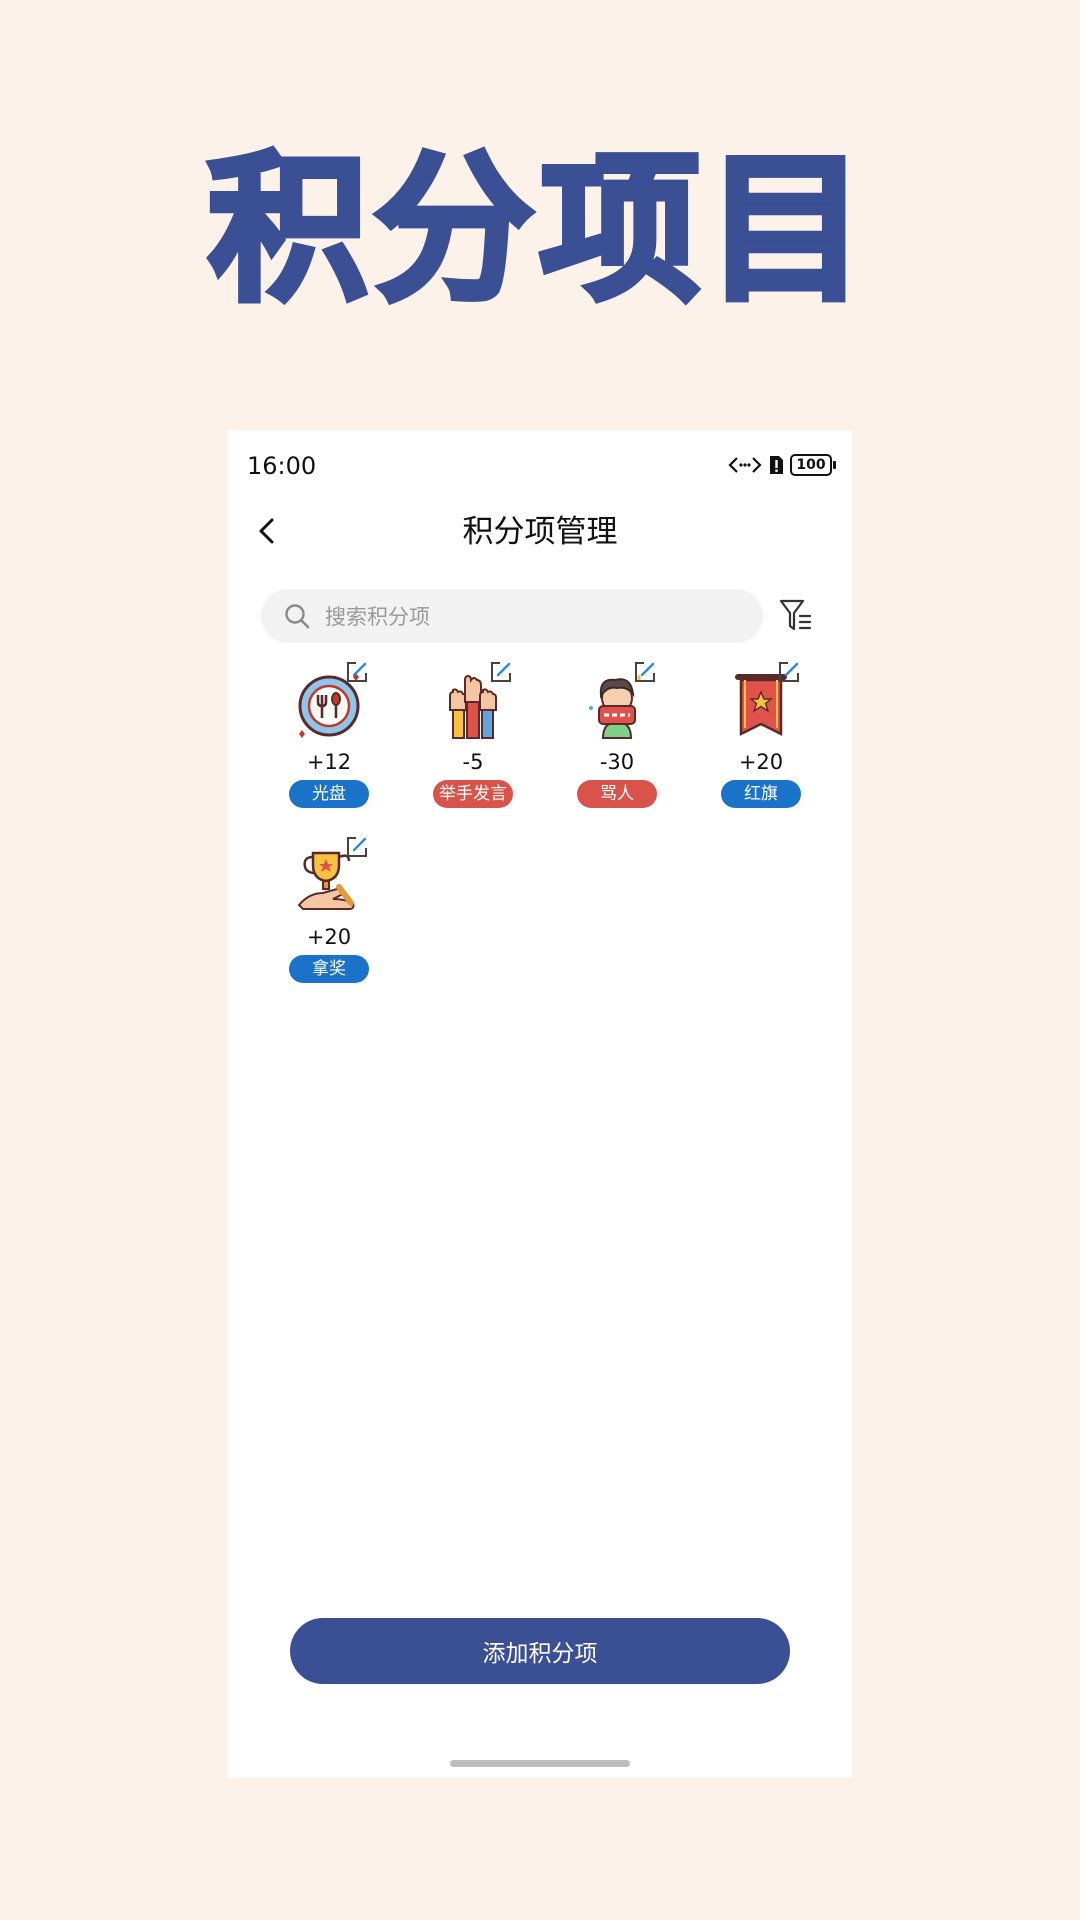  I want to click on status-bar: 16:00 100, so click(540, 465).